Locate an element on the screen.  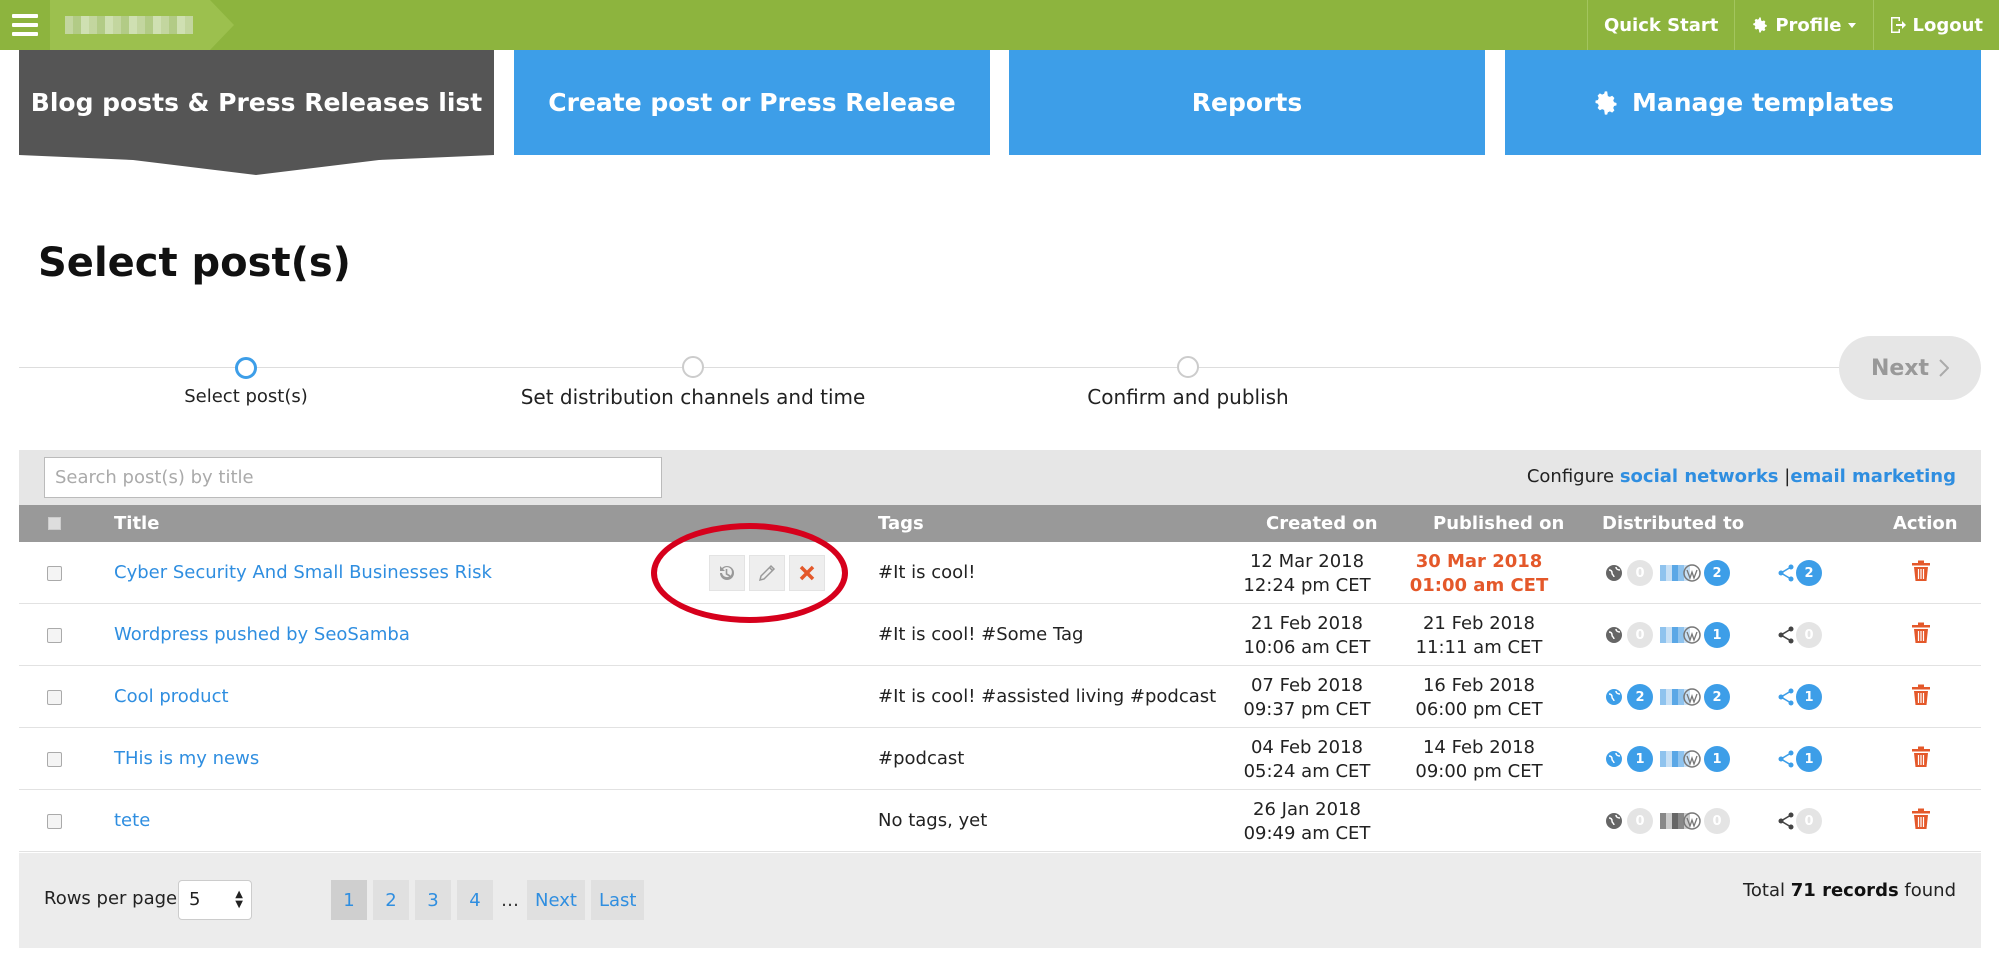
created-on: 04 Feb 2018 05:24 am CET is located at coordinates (1307, 760).